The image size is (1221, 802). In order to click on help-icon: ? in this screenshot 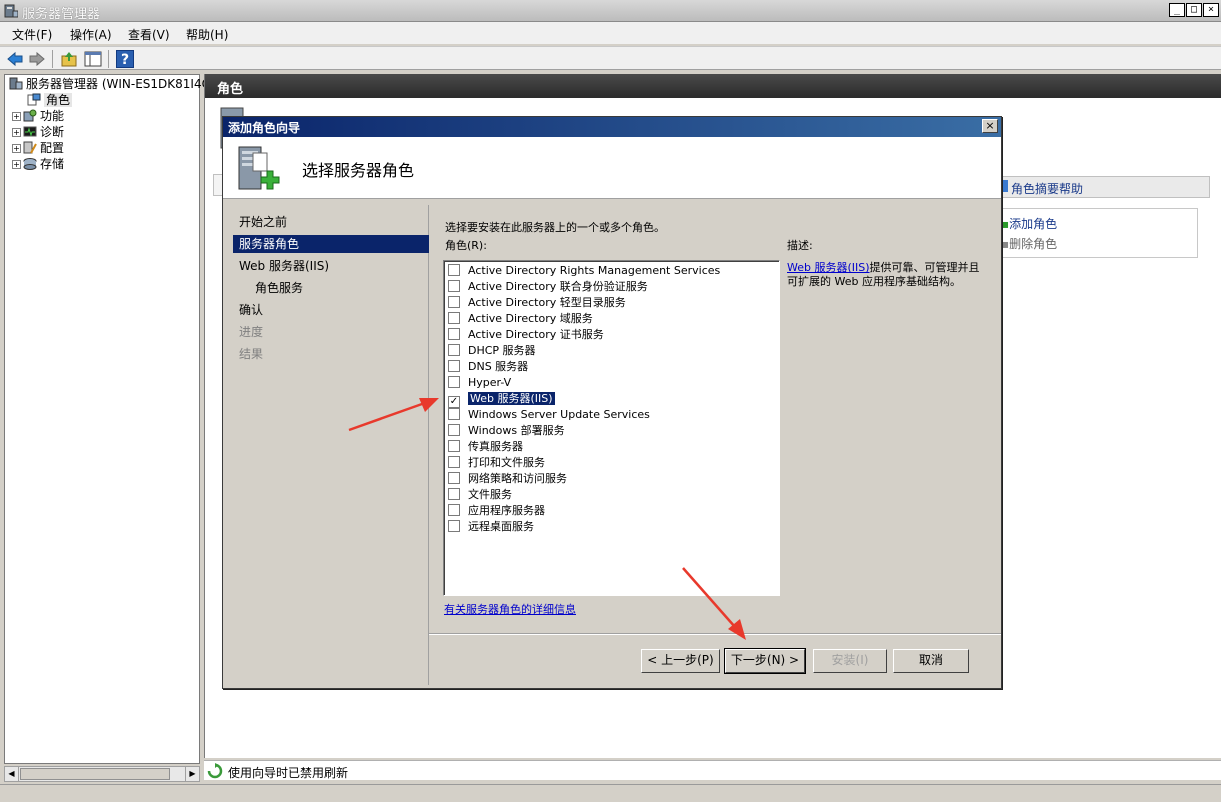, I will do `click(125, 59)`.